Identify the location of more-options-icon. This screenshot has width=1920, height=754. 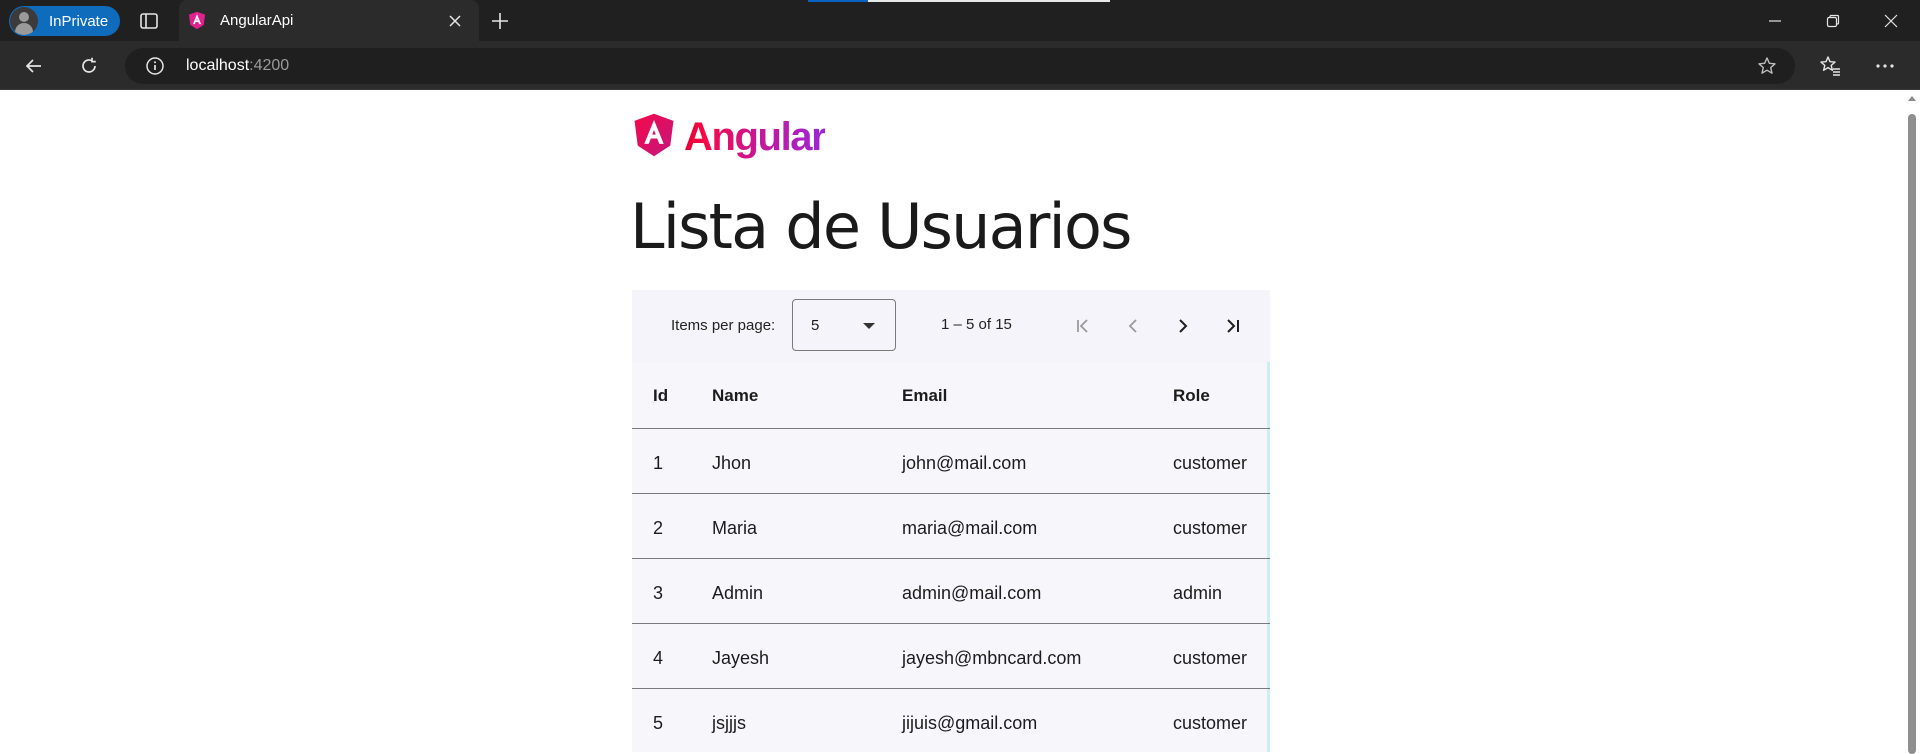
(1885, 66).